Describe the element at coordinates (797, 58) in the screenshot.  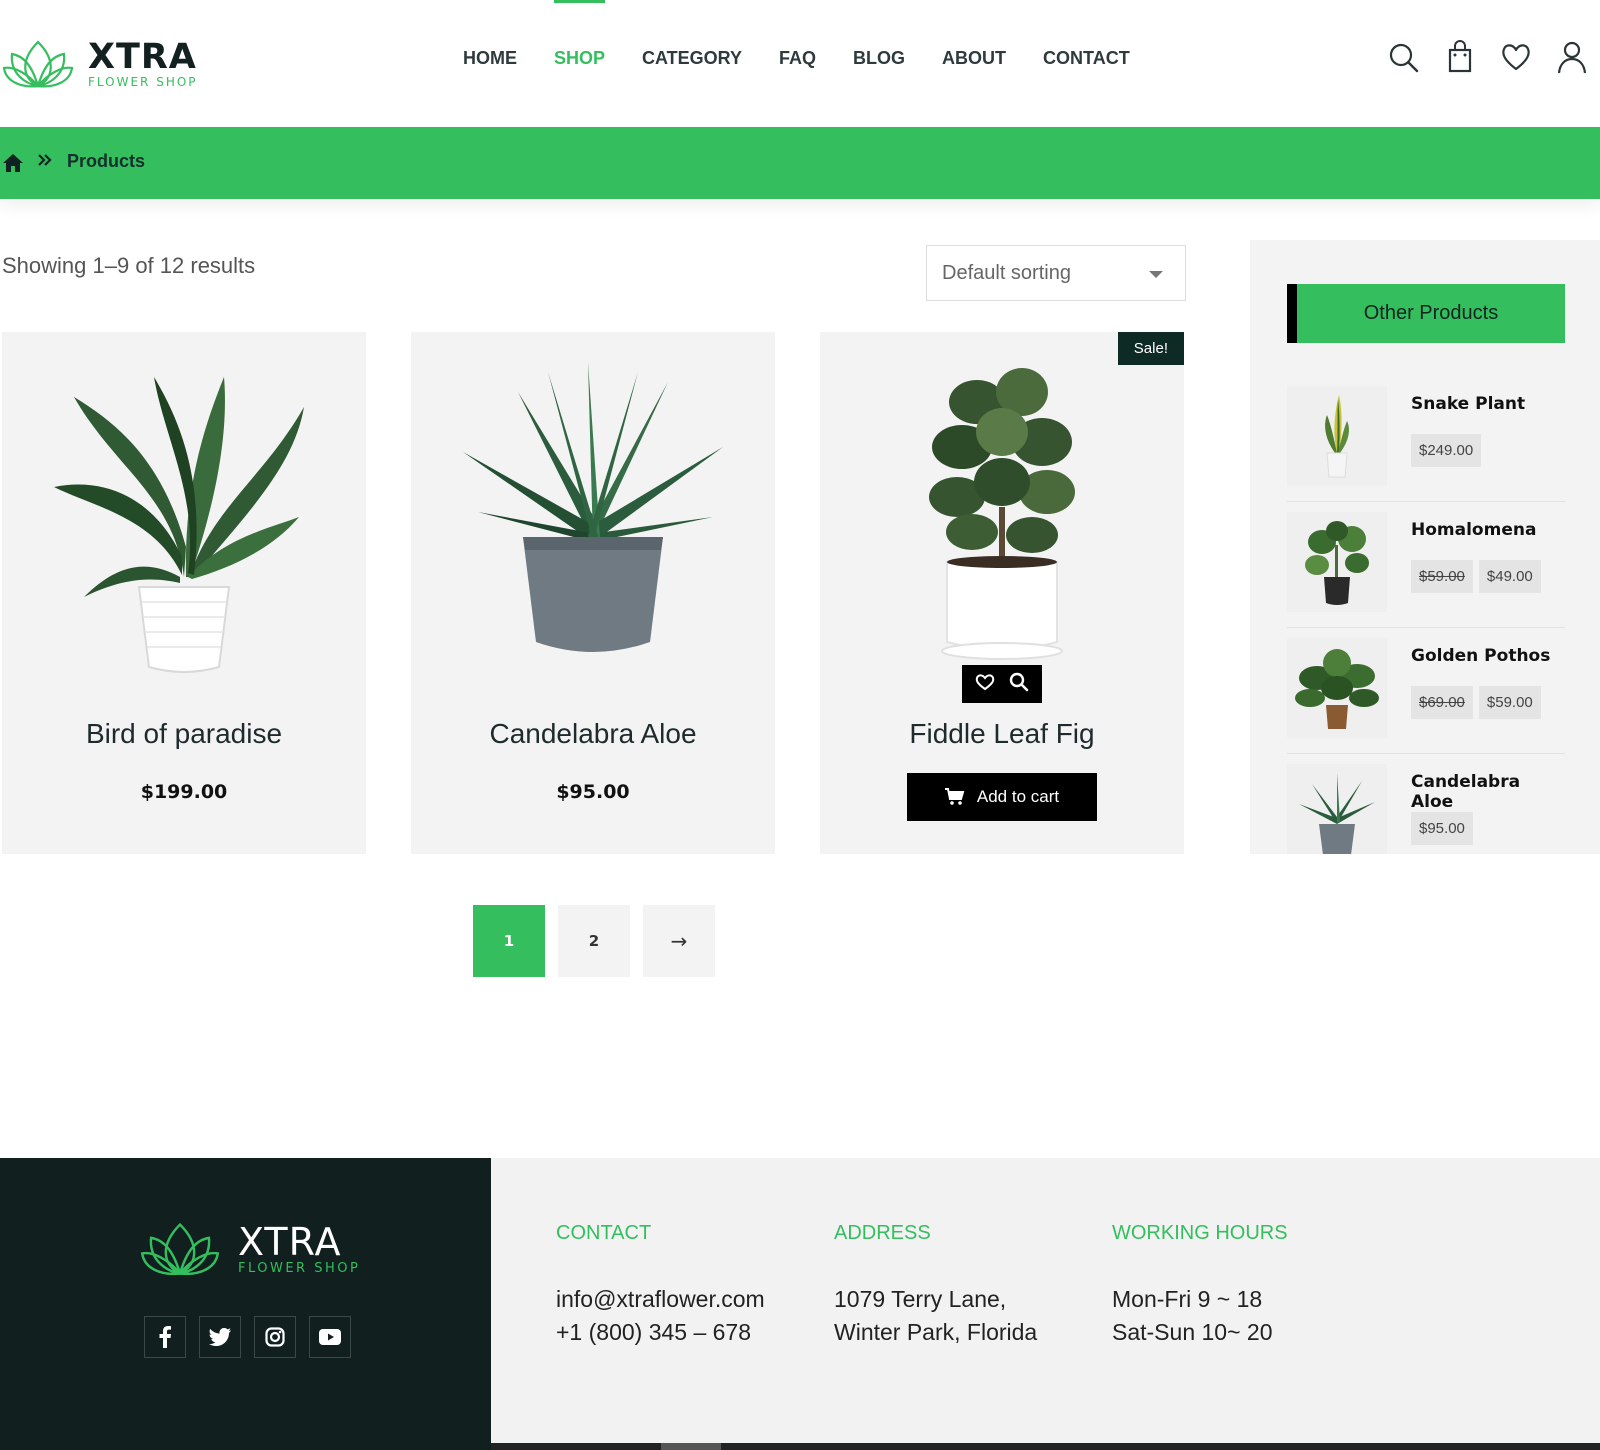
I see `nav-faq: FAQ` at that location.